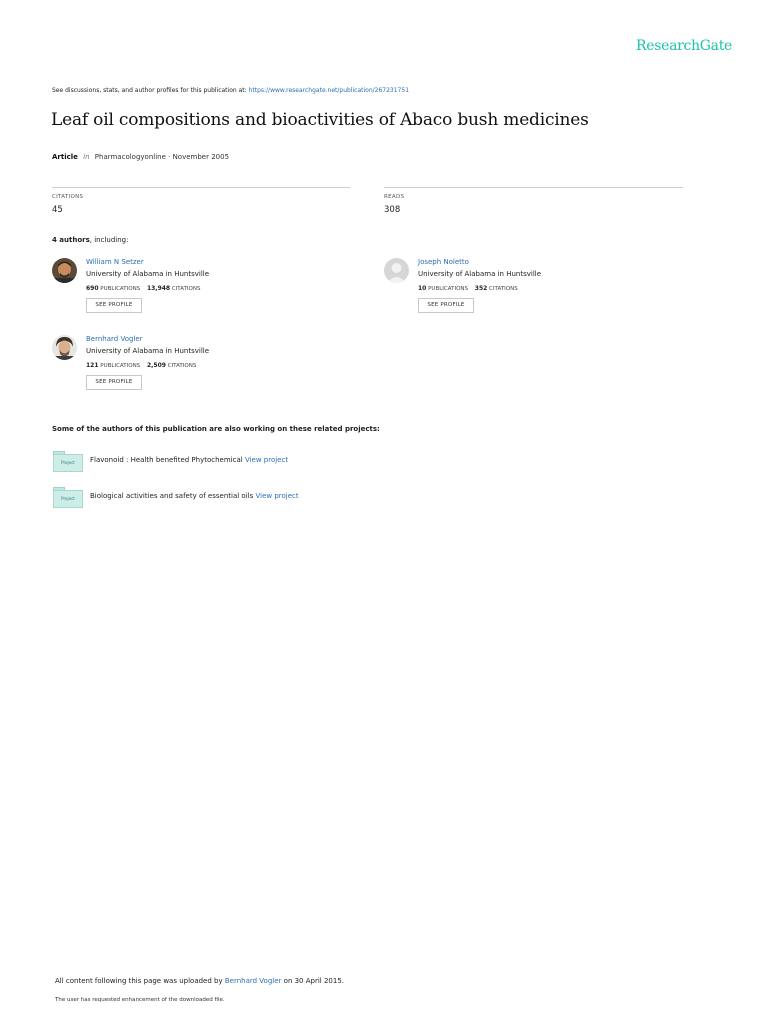 The image size is (768, 1024). I want to click on journal-date: Pharmacologyonline · November 2005, so click(162, 157).